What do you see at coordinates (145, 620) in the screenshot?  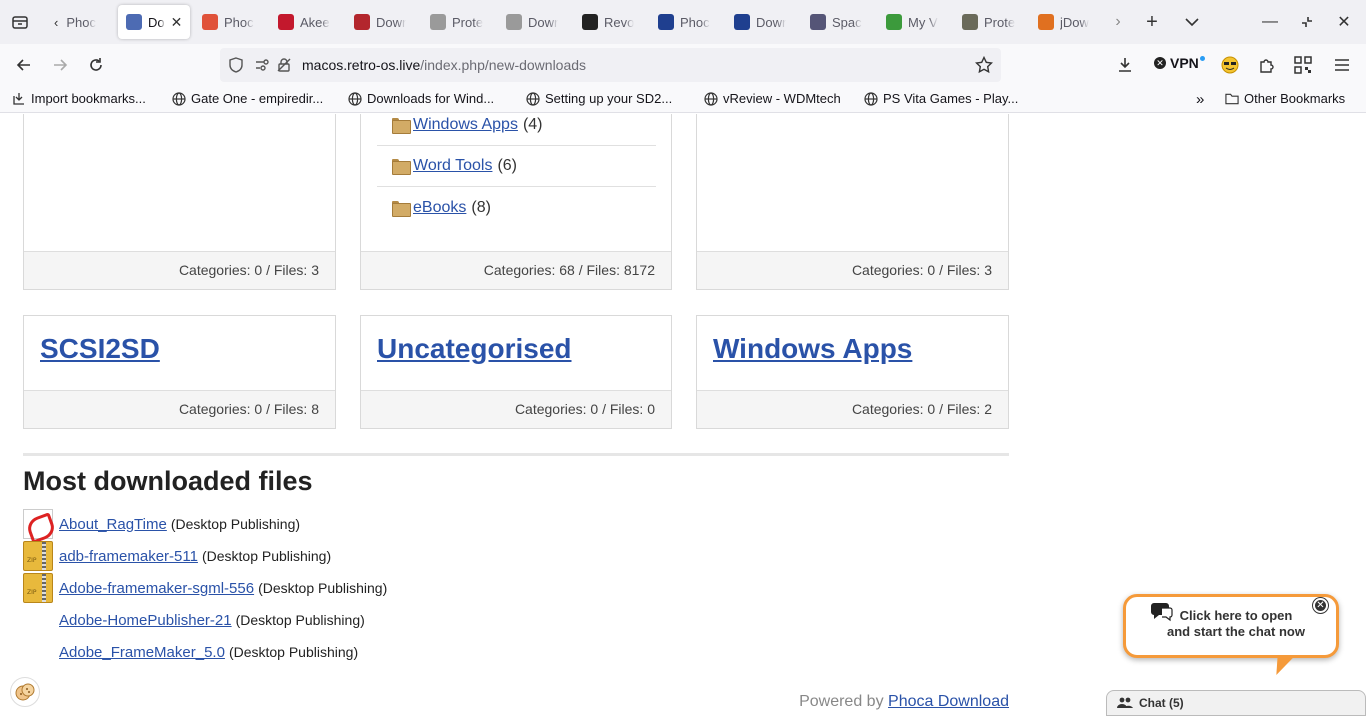 I see `file-link: Adobe-HomePublisher-21` at bounding box center [145, 620].